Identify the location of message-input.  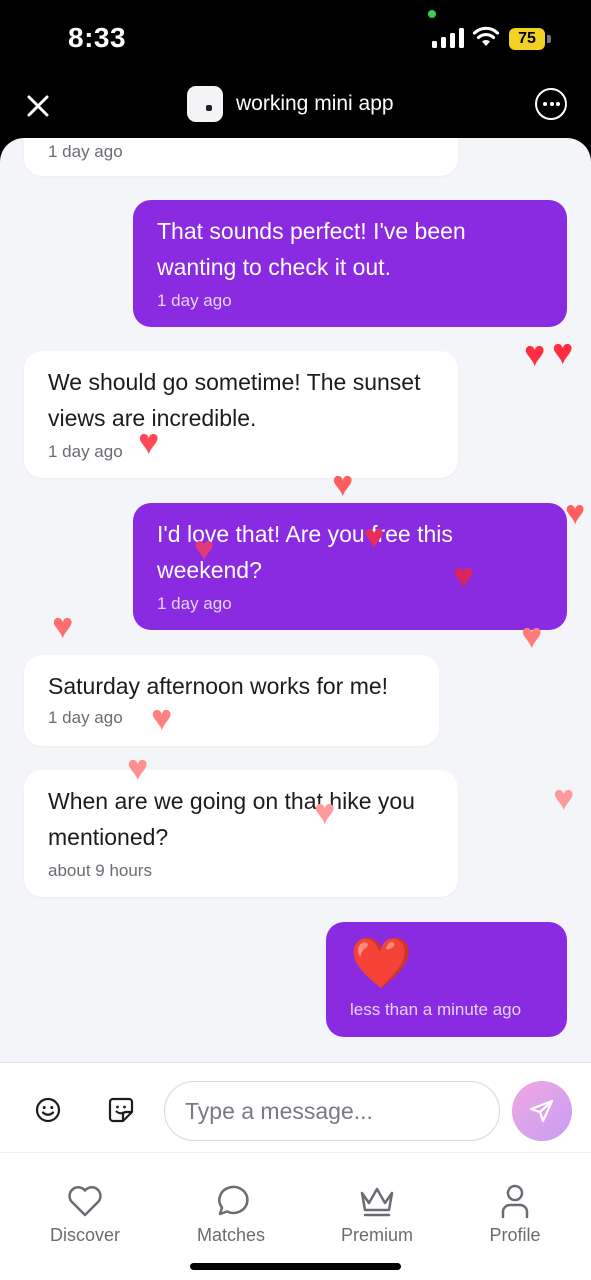
(332, 1111).